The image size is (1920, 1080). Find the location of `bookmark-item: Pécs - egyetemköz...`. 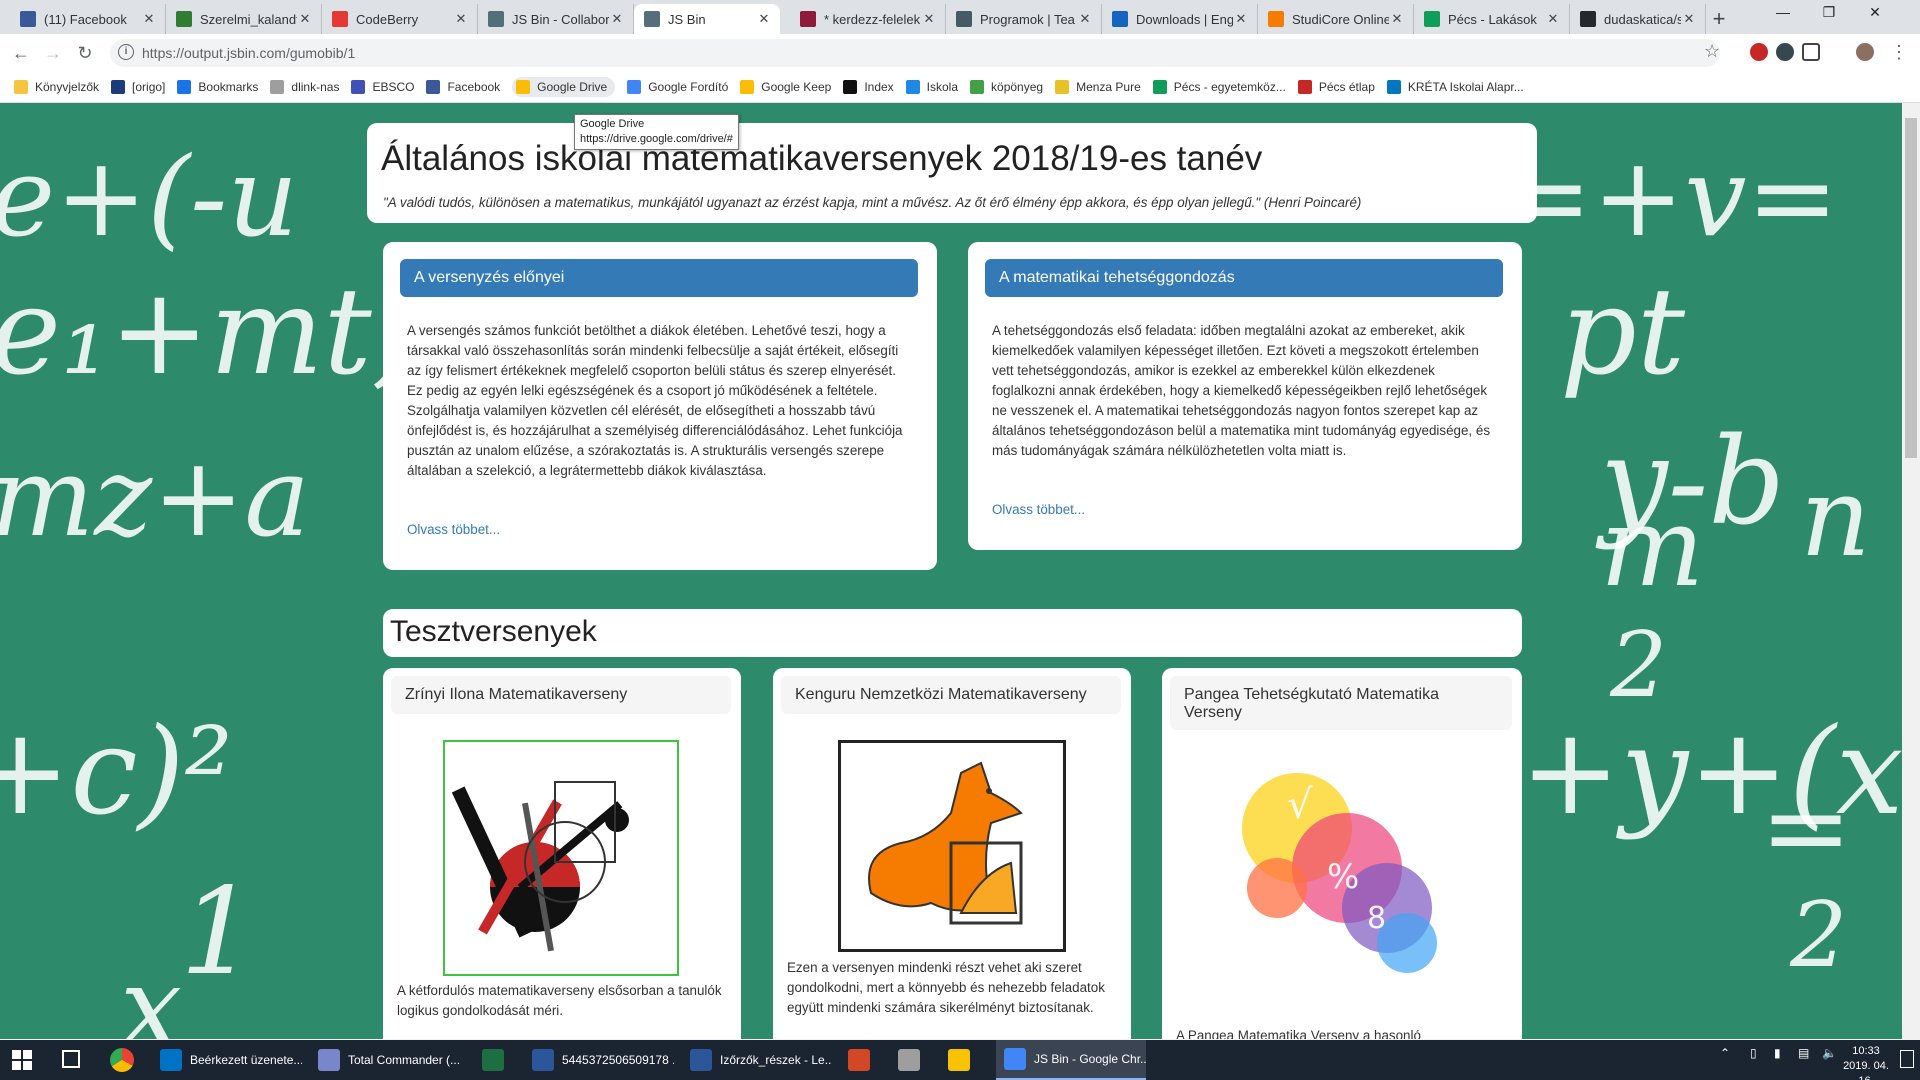

bookmark-item: Pécs - egyetemköz... is located at coordinates (1219, 87).